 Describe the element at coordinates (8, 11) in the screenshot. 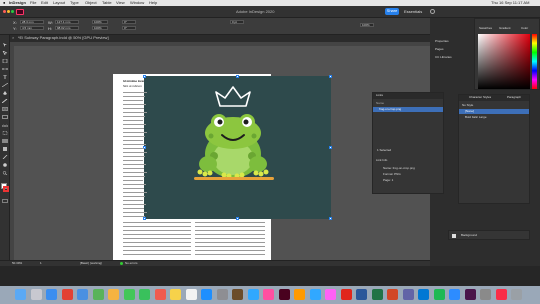

I see `minimize-window-button` at that location.